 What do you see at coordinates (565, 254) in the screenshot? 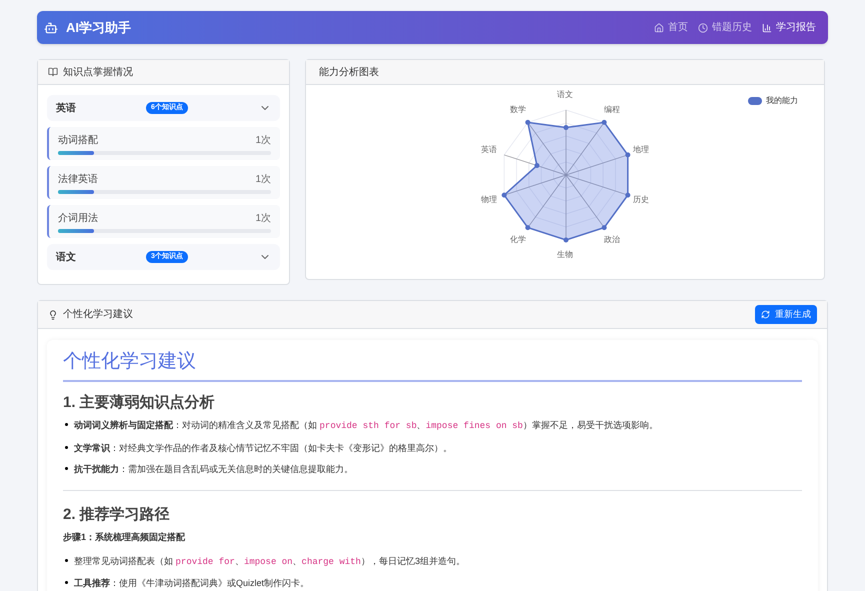
I see `axis-label: 生物` at bounding box center [565, 254].